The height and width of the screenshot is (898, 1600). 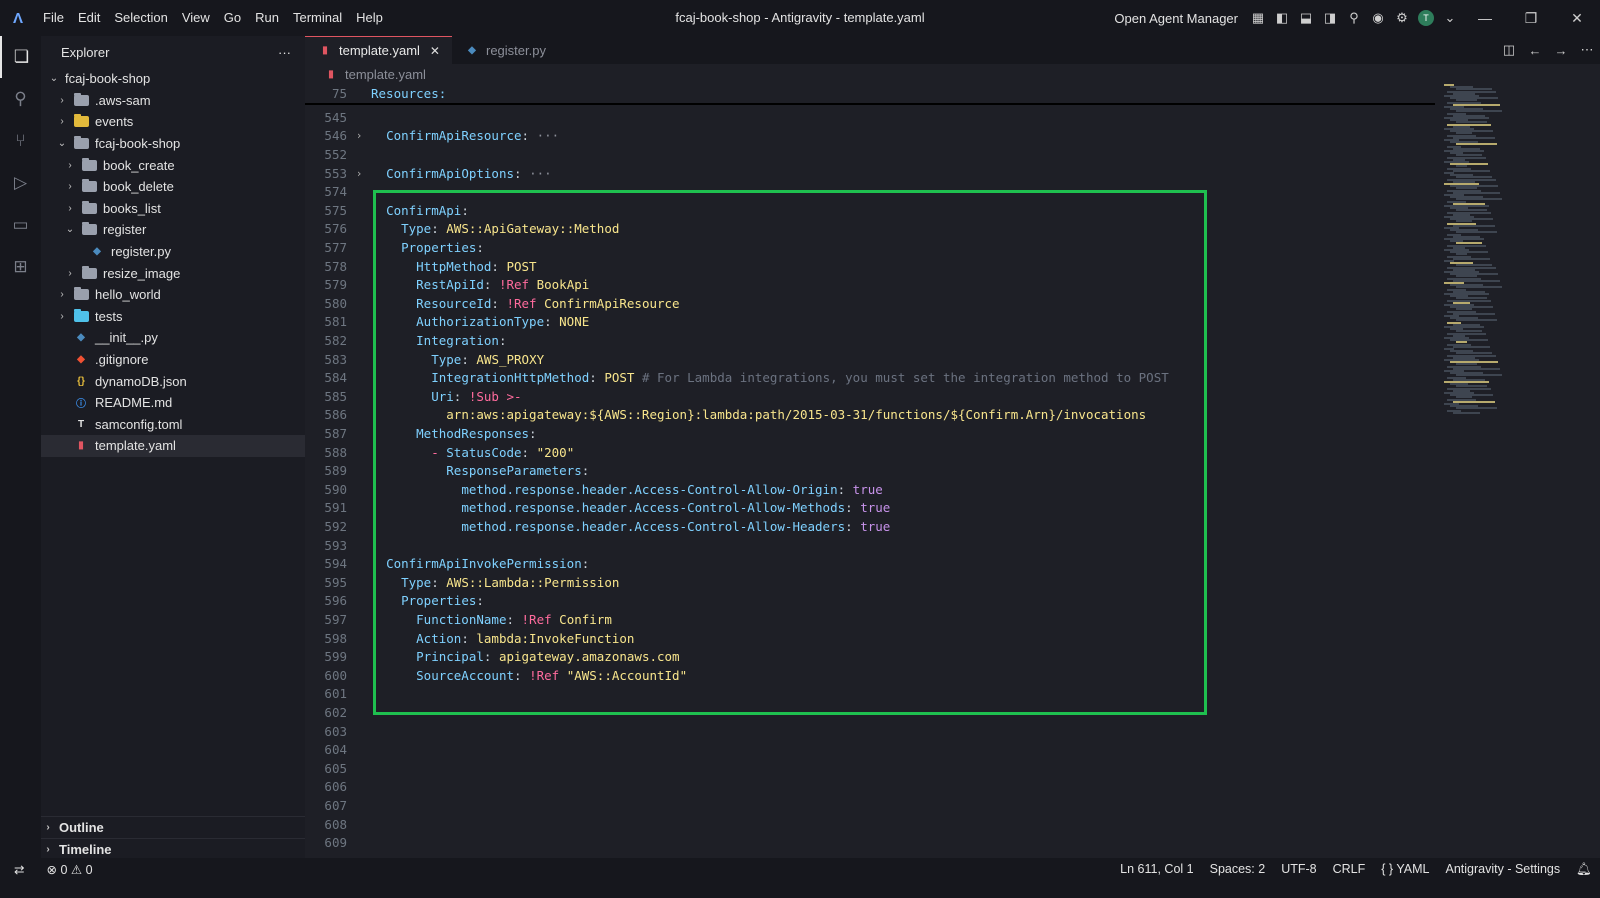 I want to click on tree-item: › .aws-sam, so click(x=173, y=101).